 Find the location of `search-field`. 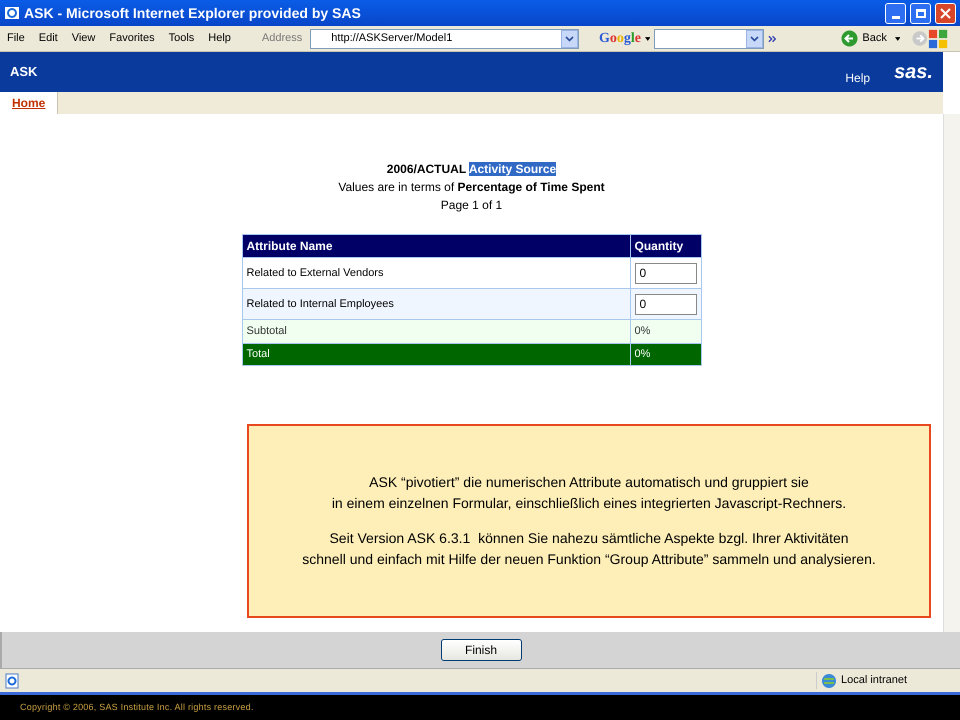

search-field is located at coordinates (709, 38).